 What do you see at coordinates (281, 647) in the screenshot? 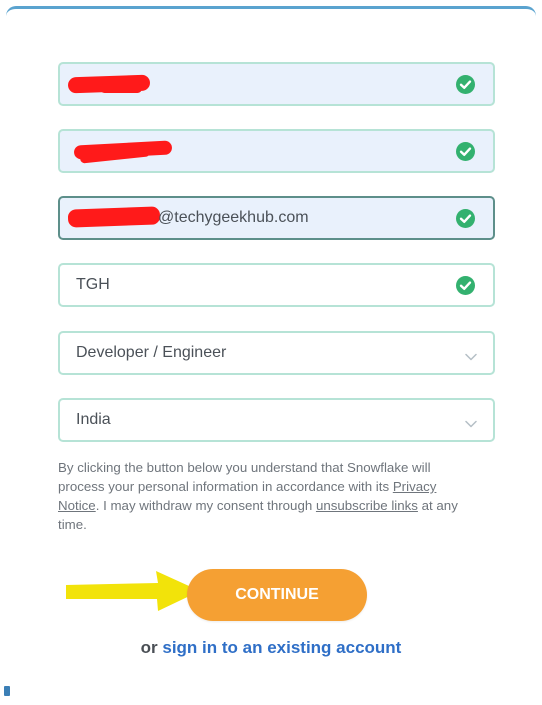
I see `signin-link: sign in to an existing account` at bounding box center [281, 647].